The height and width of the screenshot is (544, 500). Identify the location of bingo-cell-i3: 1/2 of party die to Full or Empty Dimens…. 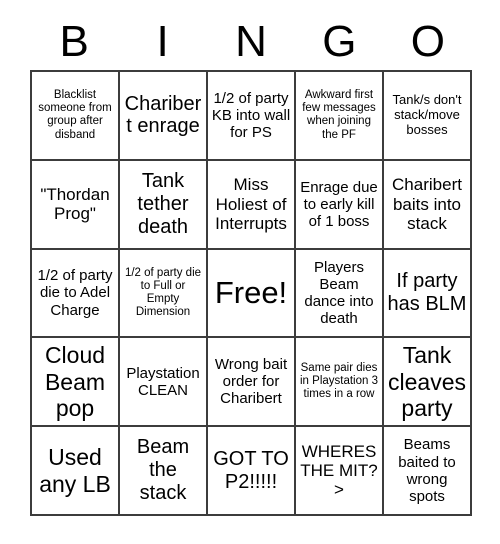
(164, 294).